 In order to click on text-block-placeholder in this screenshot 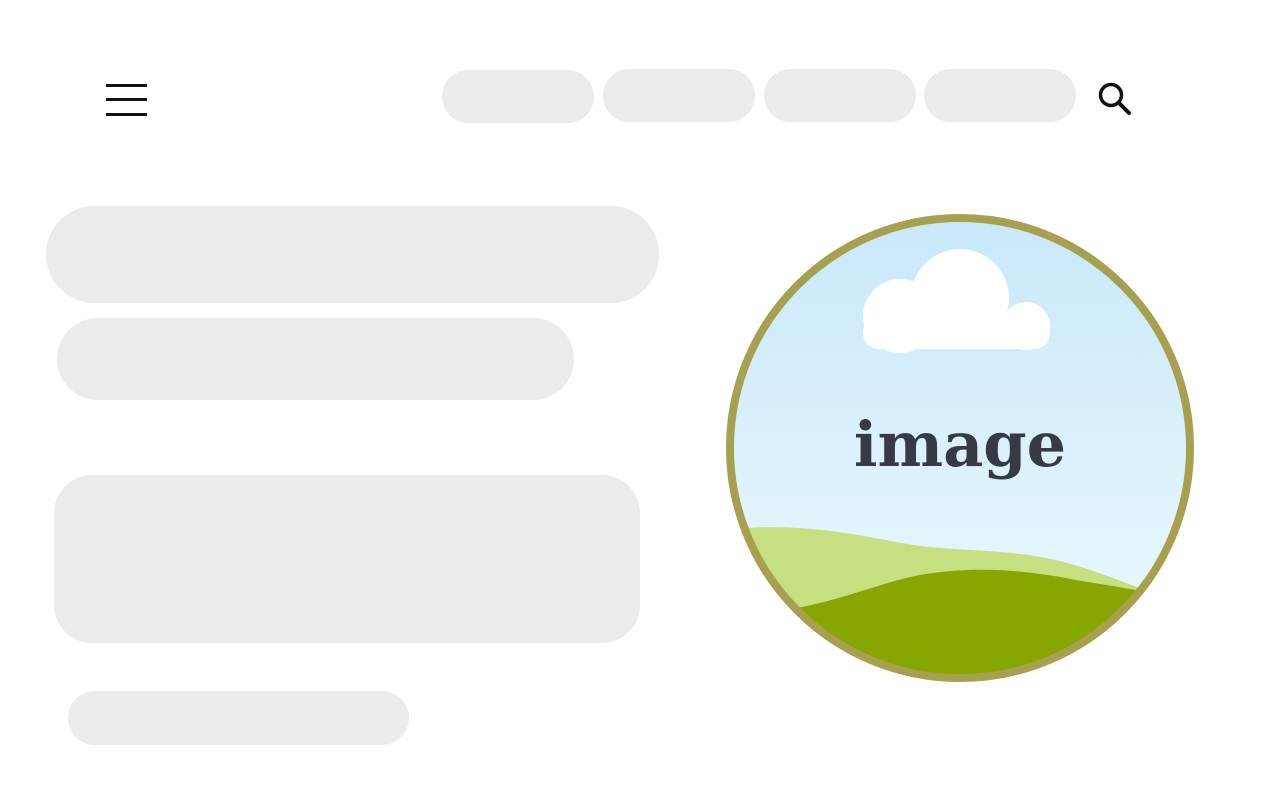, I will do `click(347, 559)`.